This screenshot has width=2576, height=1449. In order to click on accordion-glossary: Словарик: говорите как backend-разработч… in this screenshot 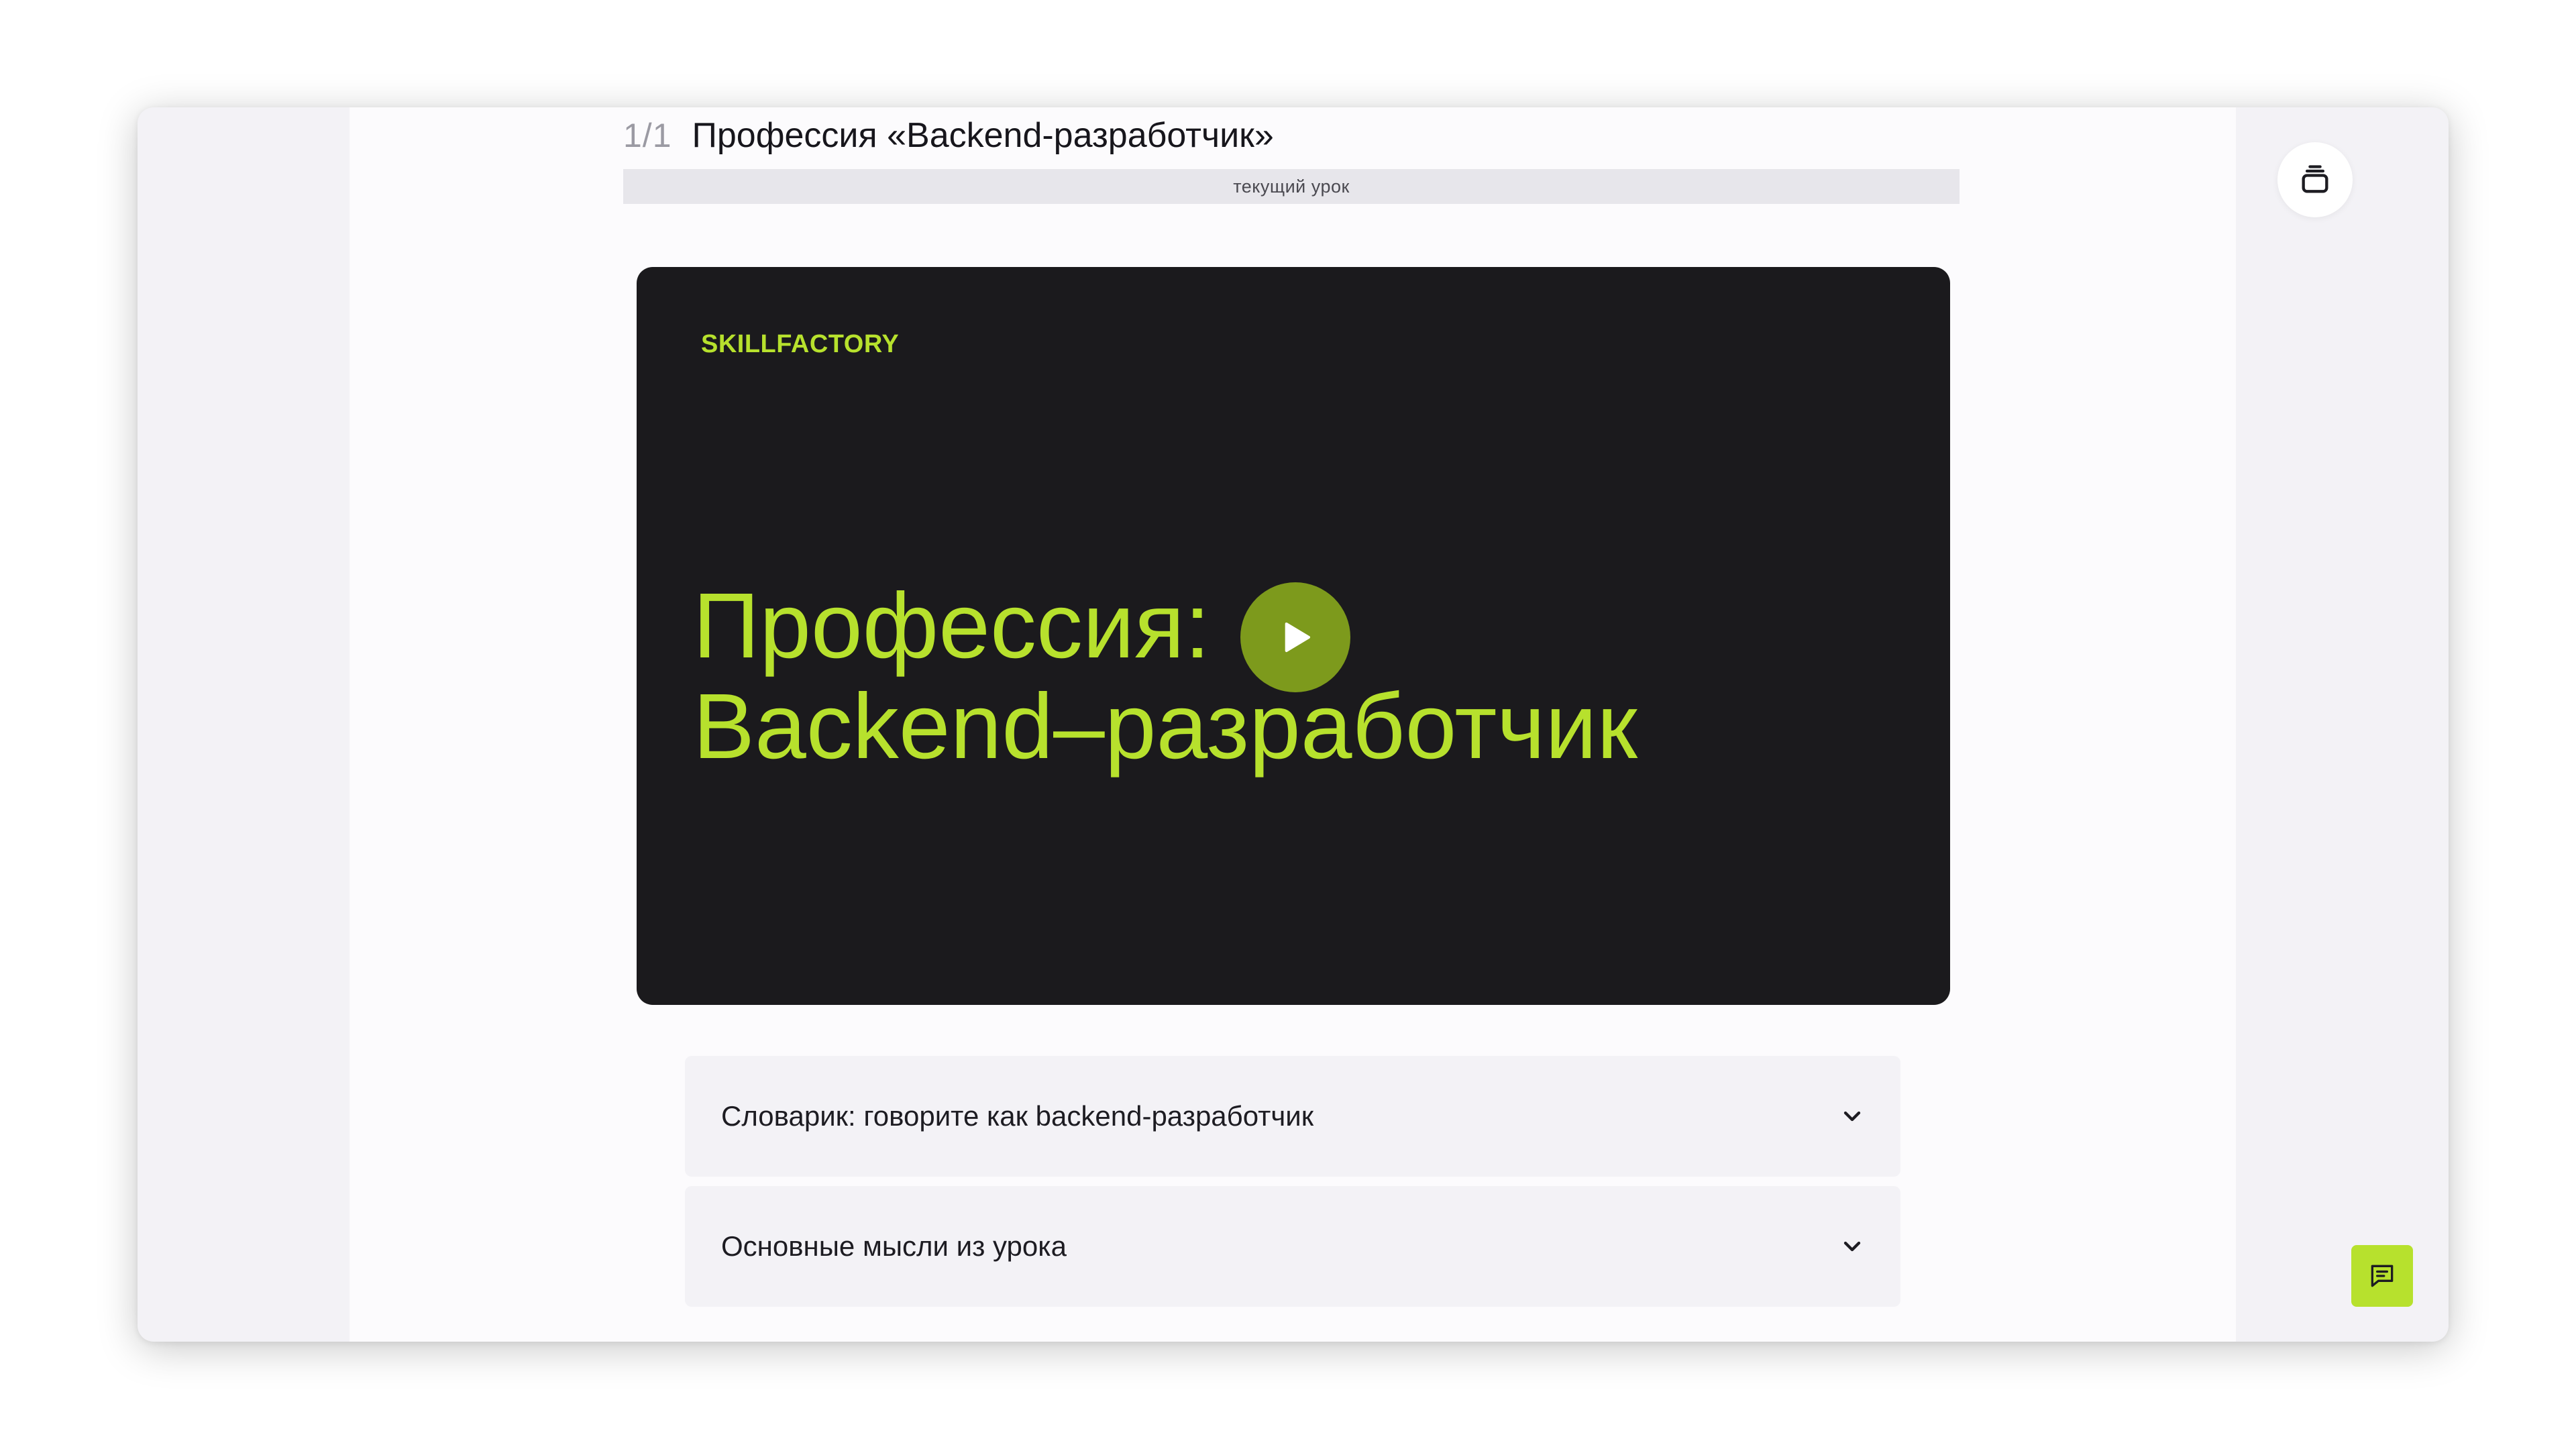, I will do `click(1292, 1116)`.